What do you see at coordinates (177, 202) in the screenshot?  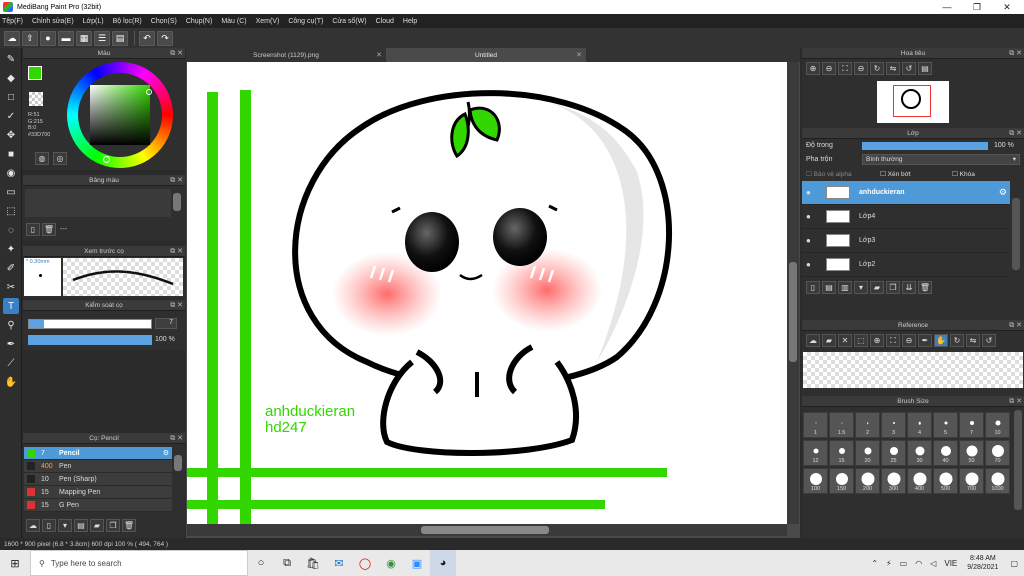 I see `palette-scrollbar` at bounding box center [177, 202].